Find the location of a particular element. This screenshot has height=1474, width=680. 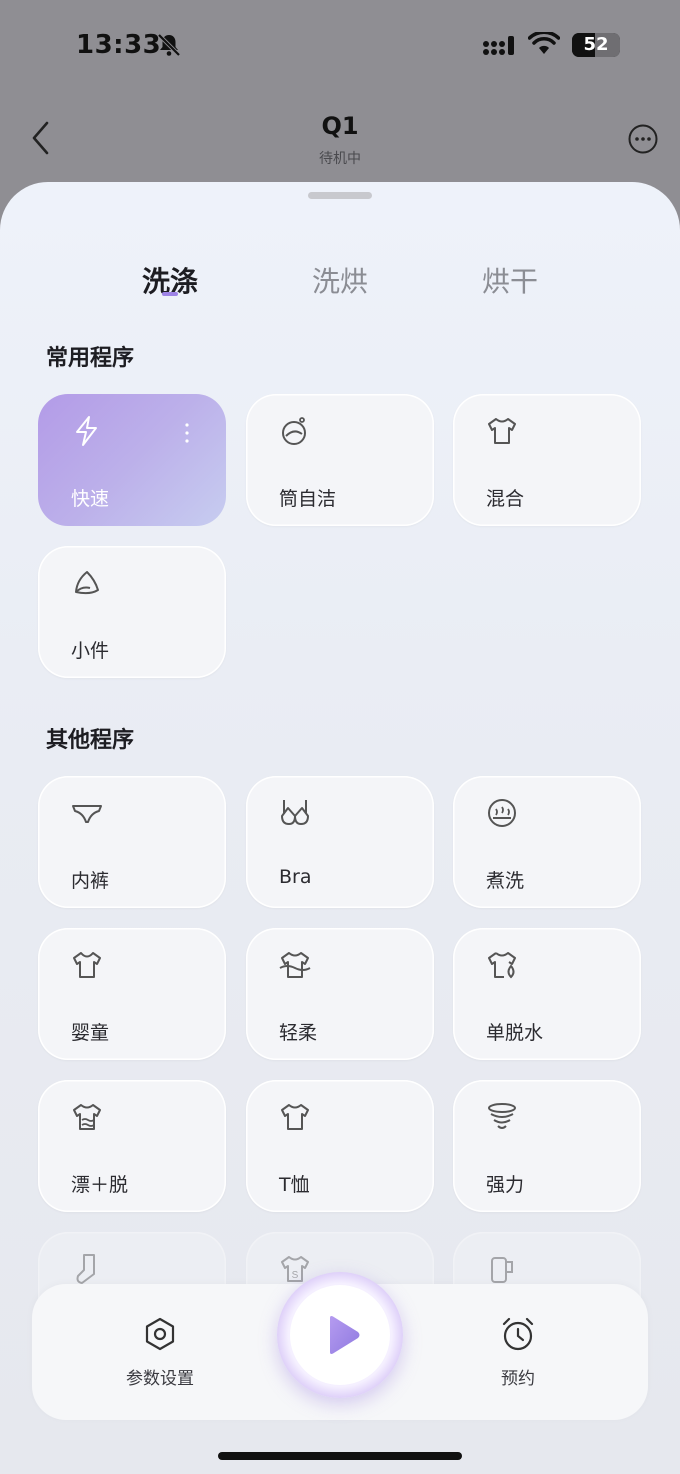

program-card-underwear: 内裤 is located at coordinates (132, 842).